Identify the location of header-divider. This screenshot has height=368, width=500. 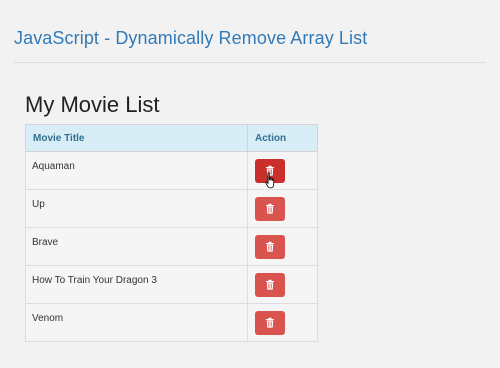
(250, 62).